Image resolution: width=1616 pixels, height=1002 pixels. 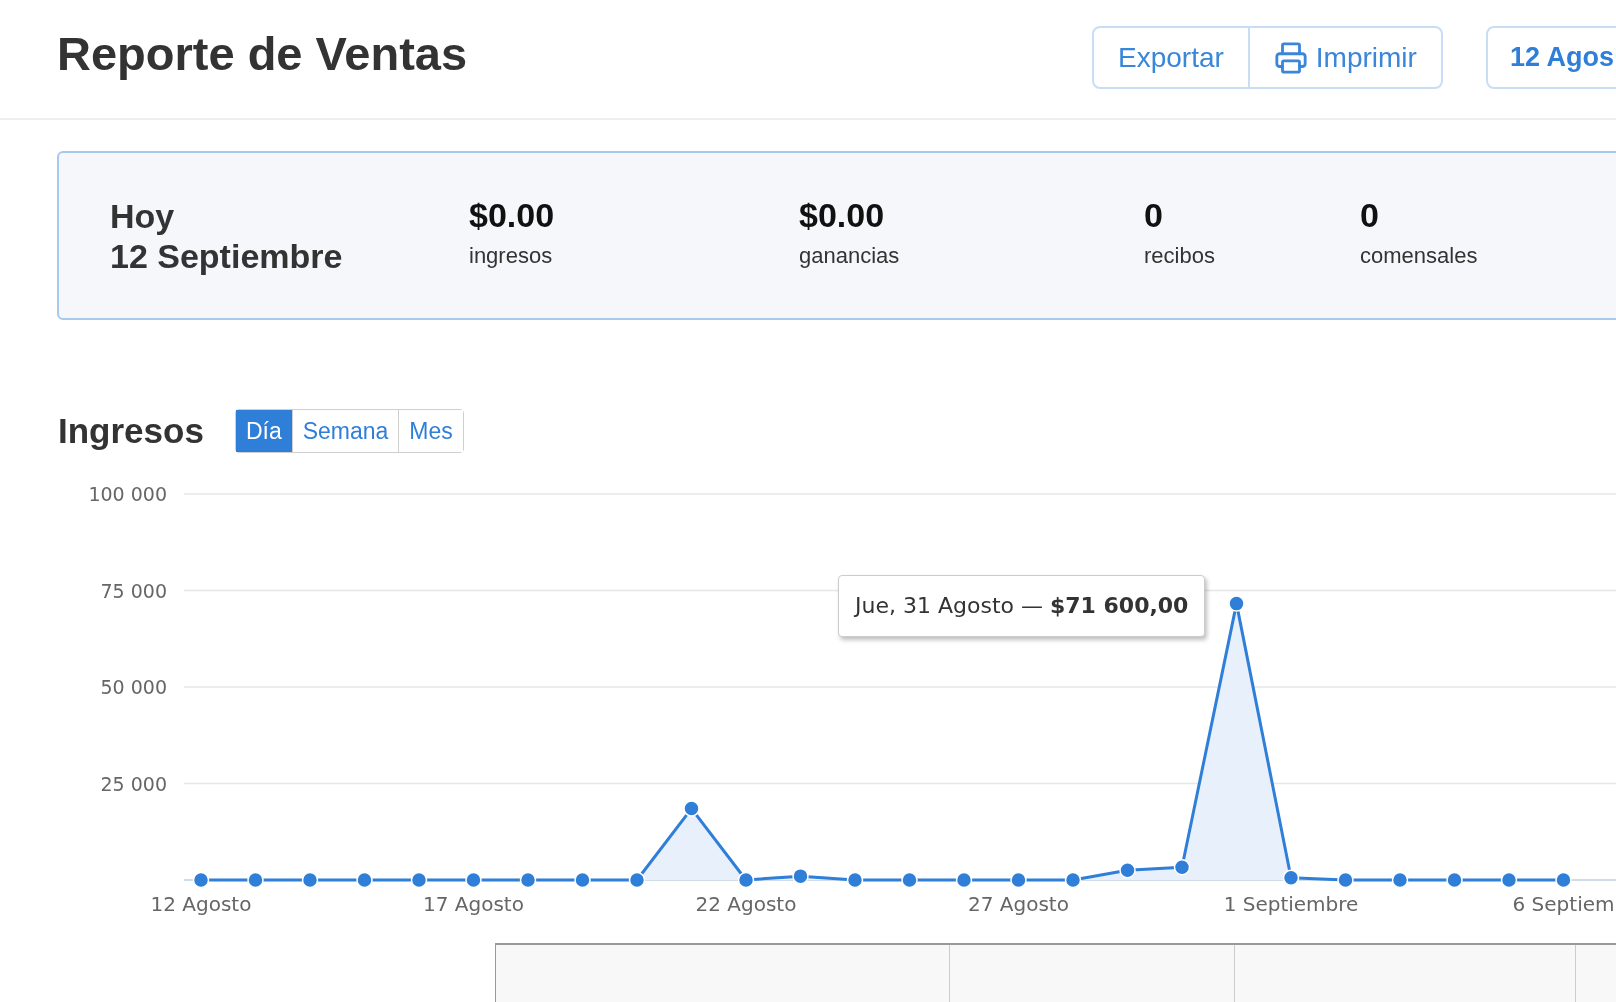 I want to click on x-axis-label: 17 Agosto, so click(x=473, y=903).